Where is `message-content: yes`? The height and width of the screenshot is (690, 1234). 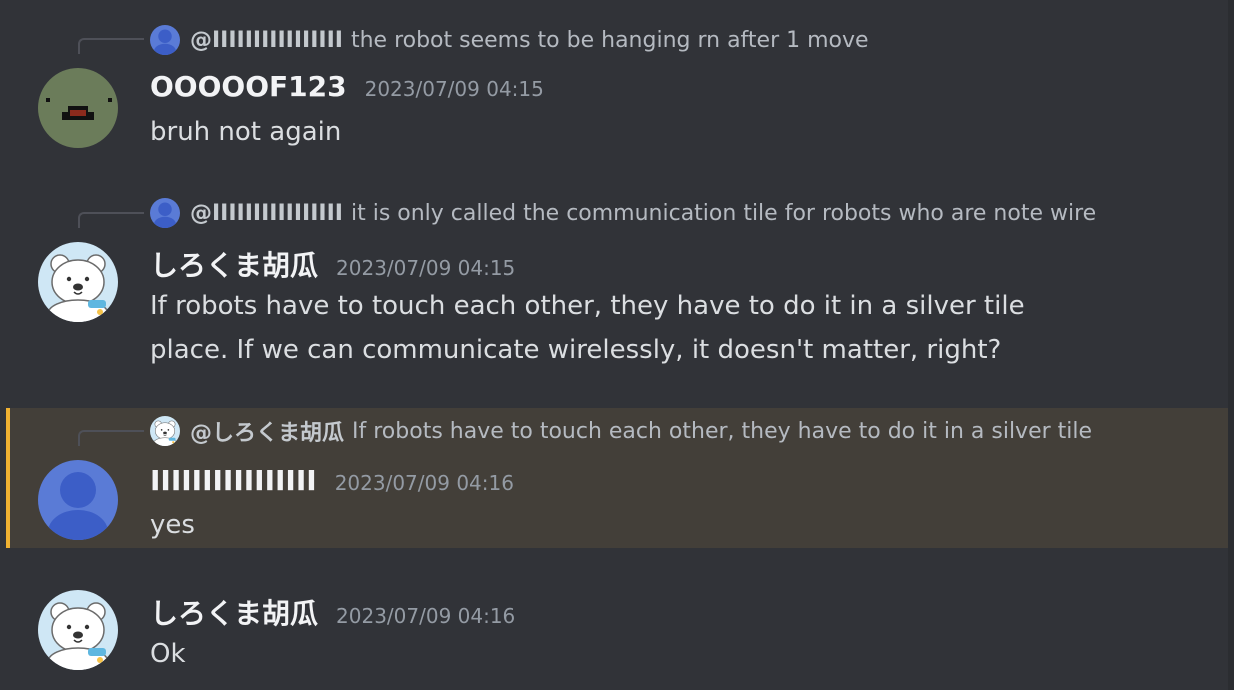
message-content: yes is located at coordinates (610, 525).